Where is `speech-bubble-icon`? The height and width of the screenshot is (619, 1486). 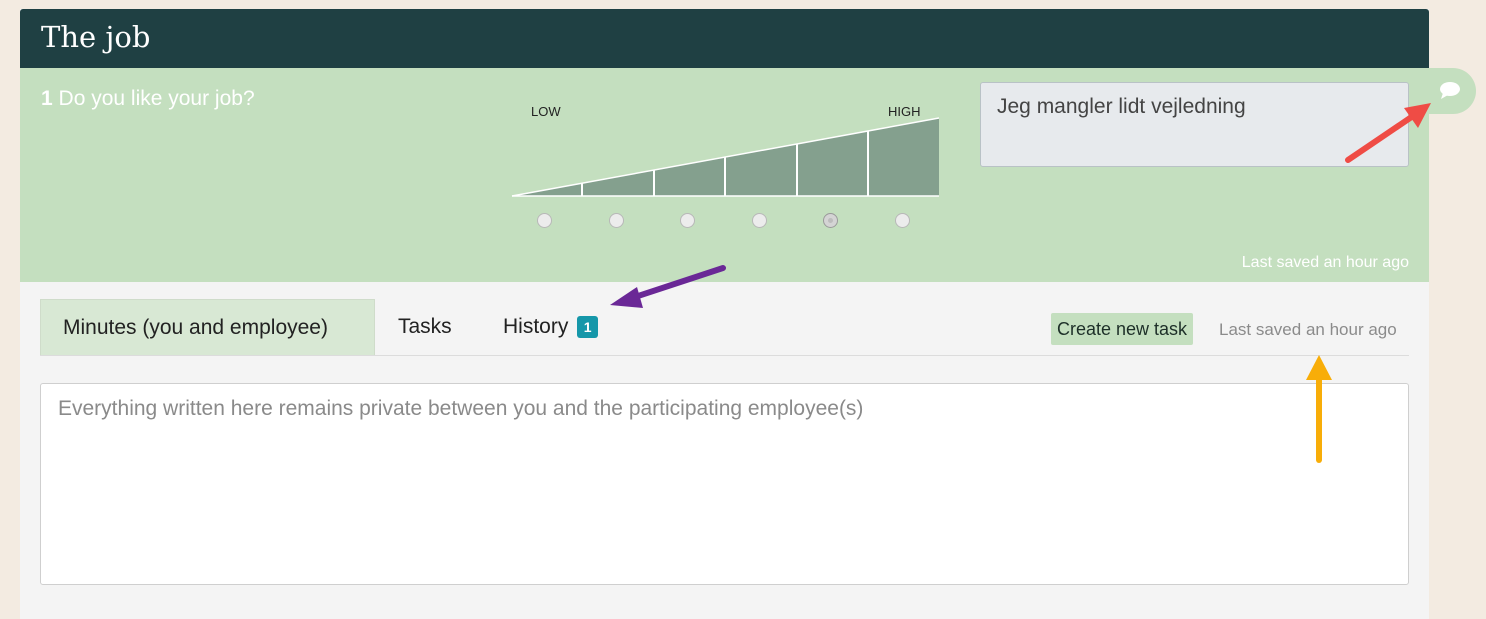
speech-bubble-icon is located at coordinates (1450, 90).